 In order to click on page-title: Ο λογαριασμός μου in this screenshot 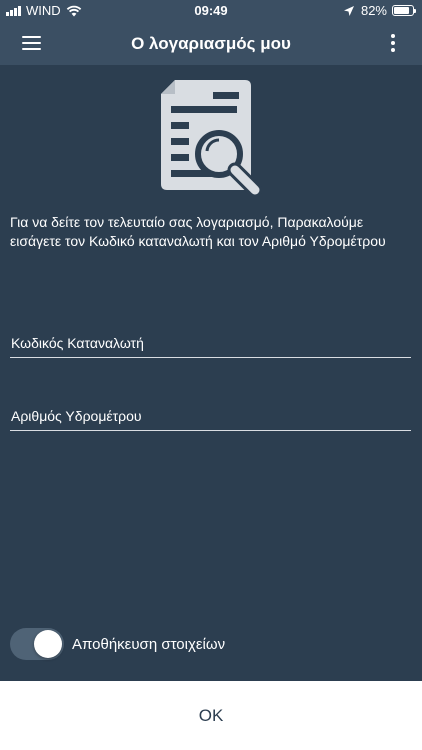, I will do `click(211, 43)`.